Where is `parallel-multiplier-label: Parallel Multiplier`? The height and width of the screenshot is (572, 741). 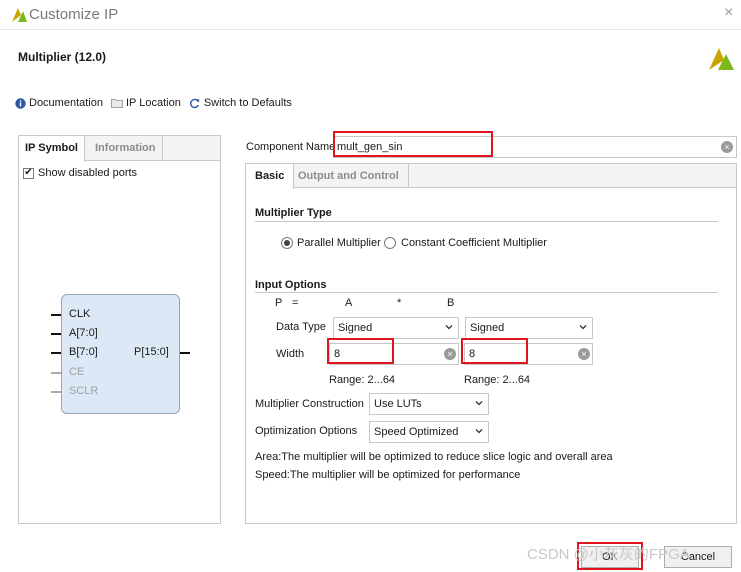 parallel-multiplier-label: Parallel Multiplier is located at coordinates (339, 243).